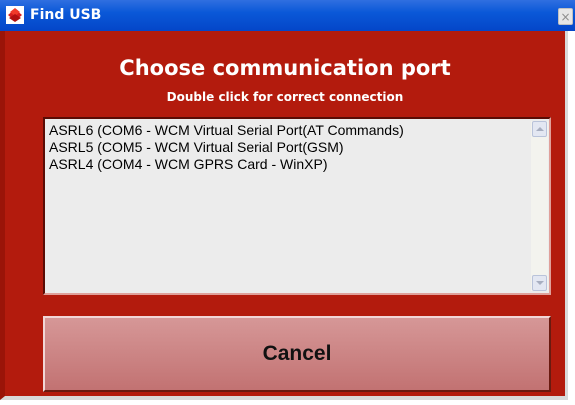  I want to click on port-list-item: ASRL4 (COM4 - WCM GPRS Card - WinXP), so click(284, 164).